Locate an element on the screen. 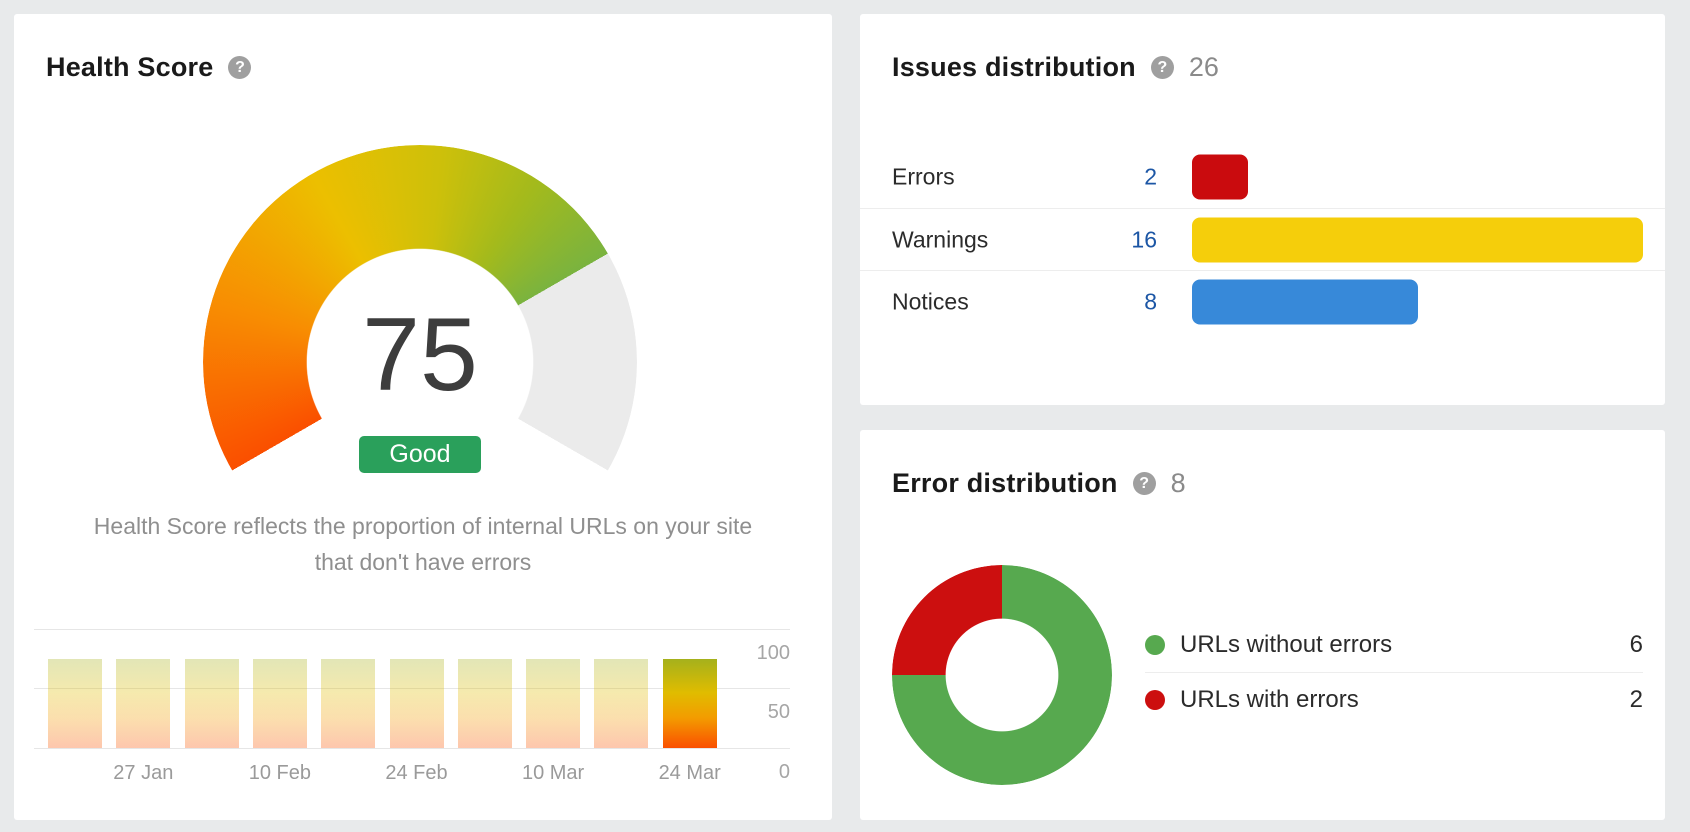 The height and width of the screenshot is (832, 1690). x-axis-tick: 10 Mar is located at coordinates (553, 773).